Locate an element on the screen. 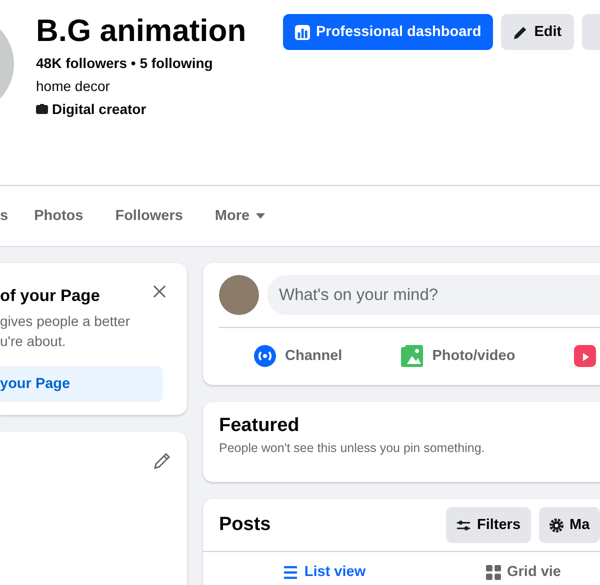  follower-stats: 48K followers • 5 following is located at coordinates (125, 63).